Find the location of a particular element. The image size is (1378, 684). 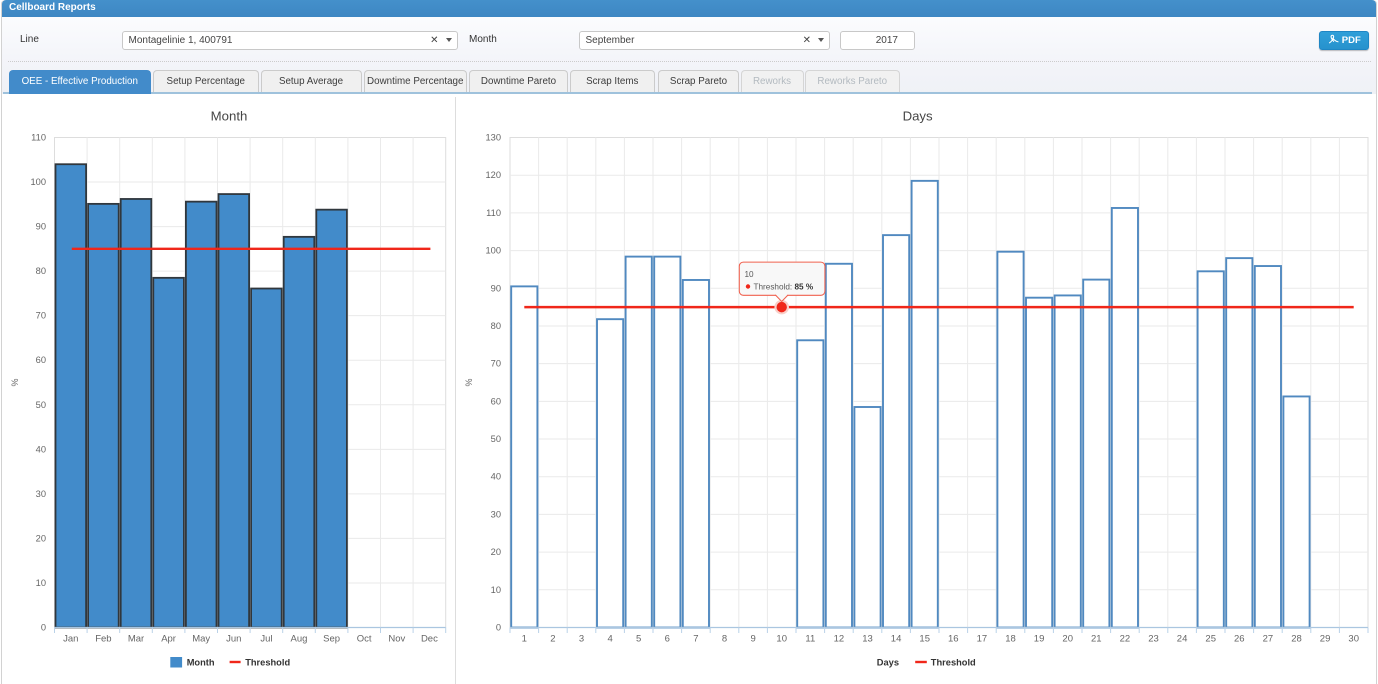

svg-text: 120 is located at coordinates (493, 175).